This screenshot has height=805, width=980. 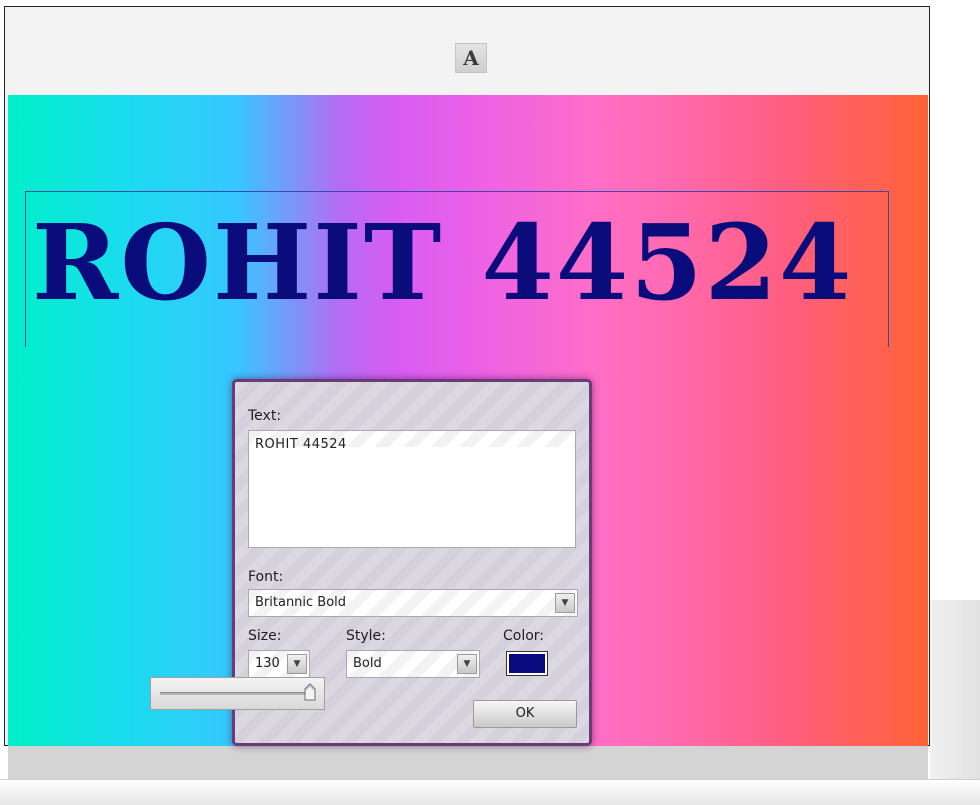 What do you see at coordinates (266, 577) in the screenshot?
I see `font-label: Font:` at bounding box center [266, 577].